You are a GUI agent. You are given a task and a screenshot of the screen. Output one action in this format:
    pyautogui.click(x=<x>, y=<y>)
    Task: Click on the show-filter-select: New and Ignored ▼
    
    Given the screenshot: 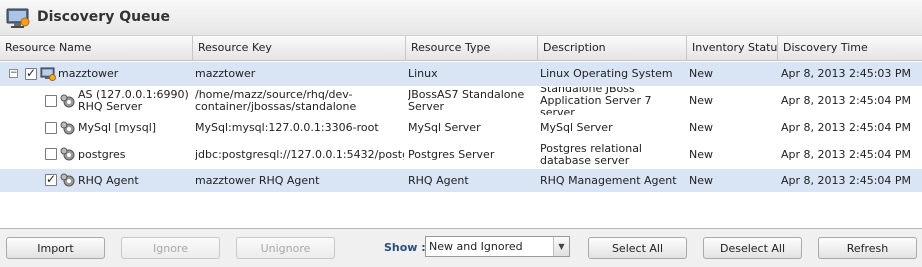 What is the action you would take?
    pyautogui.click(x=497, y=246)
    